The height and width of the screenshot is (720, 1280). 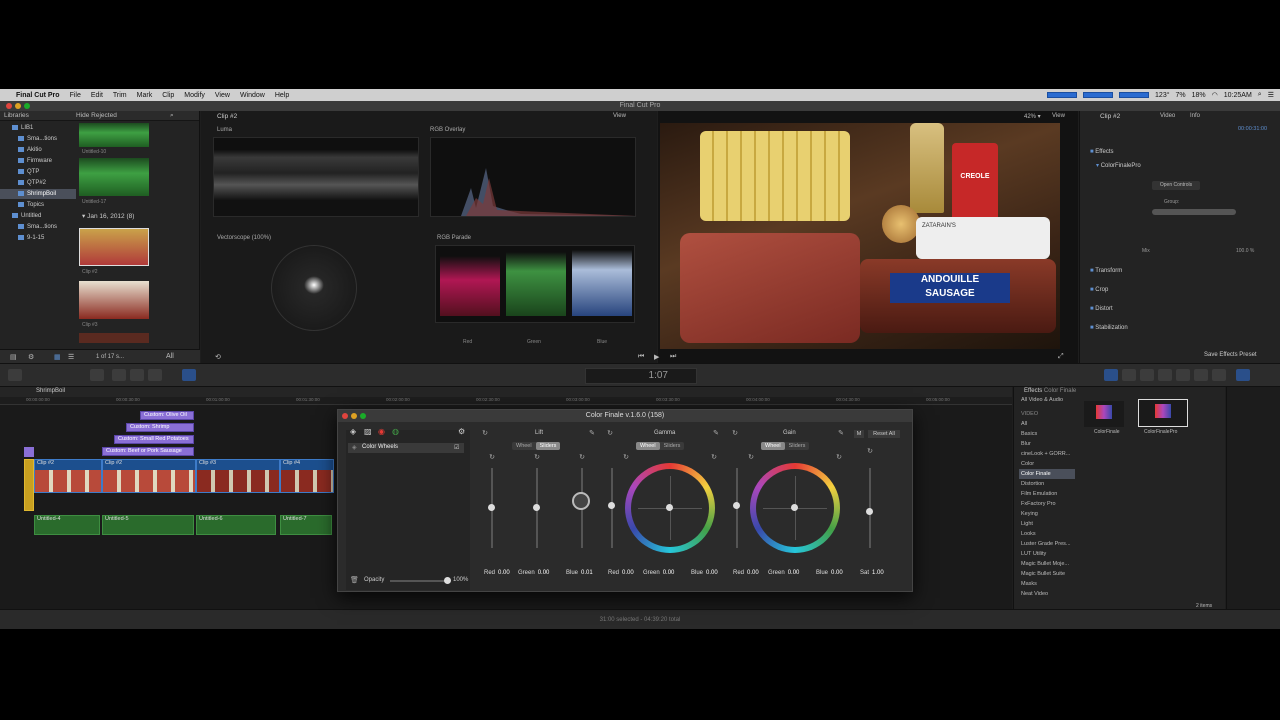 I want to click on music-icon, so click(x=1147, y=375).